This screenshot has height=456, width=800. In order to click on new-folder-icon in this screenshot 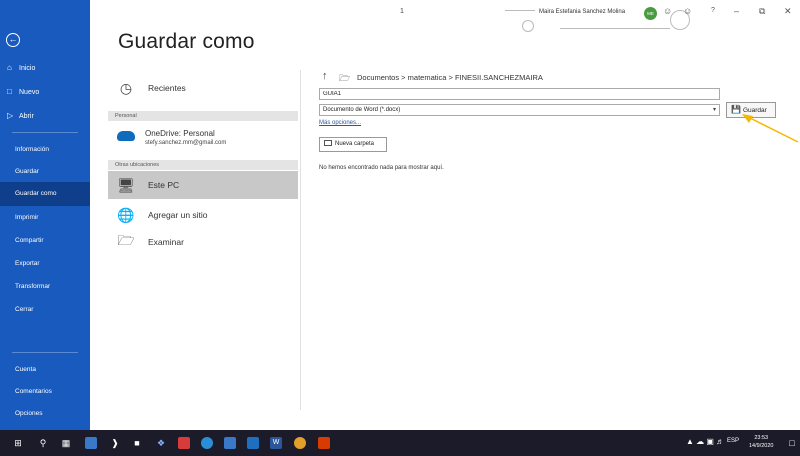, I will do `click(328, 143)`.